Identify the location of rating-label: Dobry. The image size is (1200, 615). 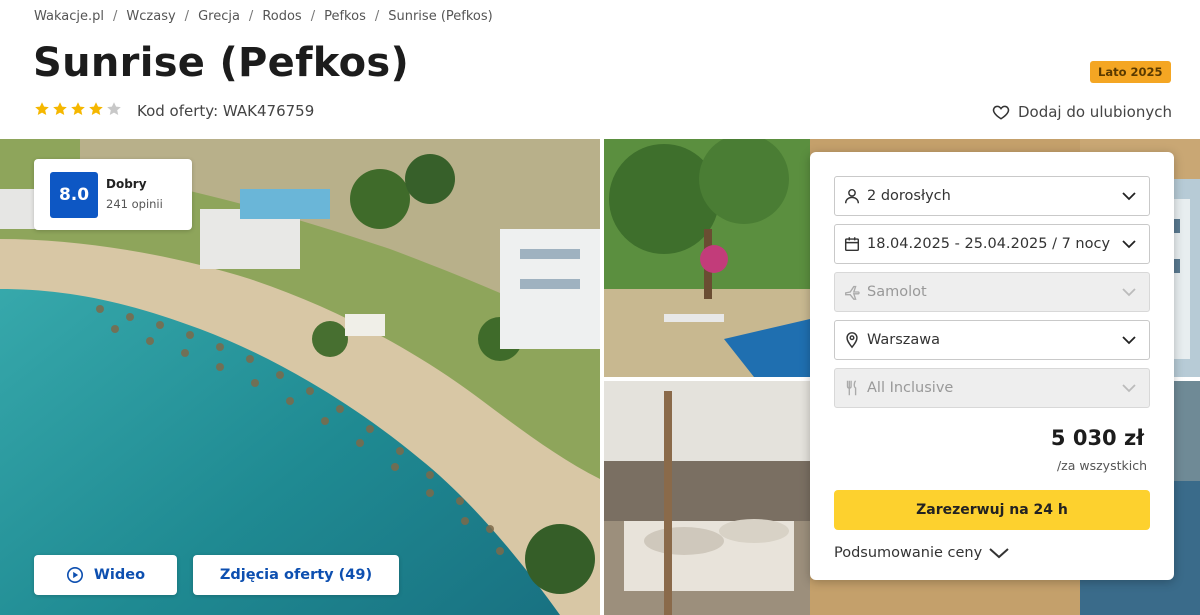
(126, 184).